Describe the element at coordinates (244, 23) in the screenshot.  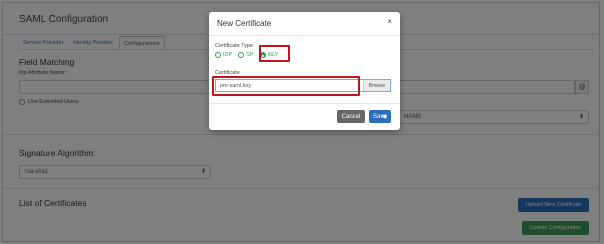
I see `modal-title: New Certificate` at that location.